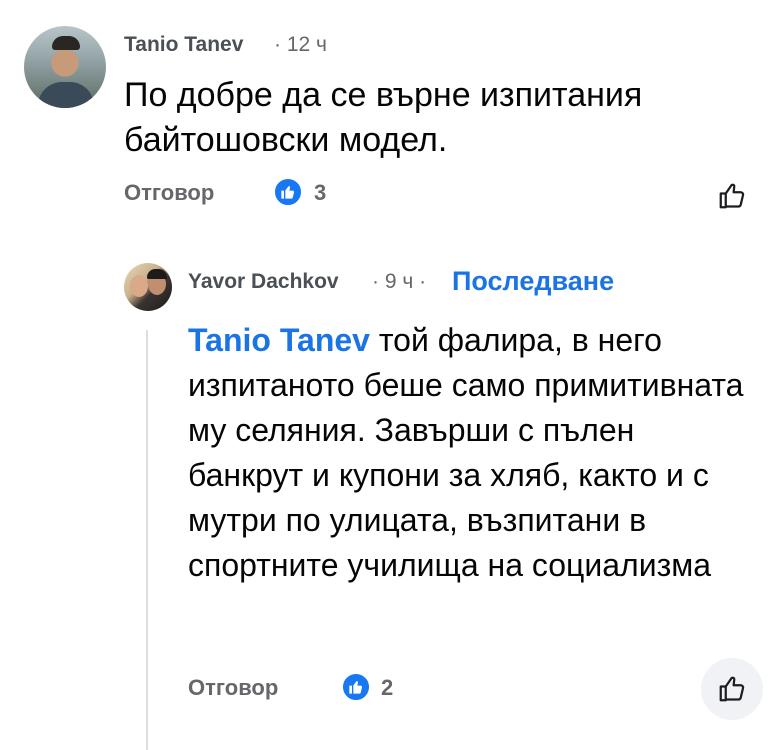  Describe the element at coordinates (533, 281) in the screenshot. I see `follow-button: Последване` at that location.